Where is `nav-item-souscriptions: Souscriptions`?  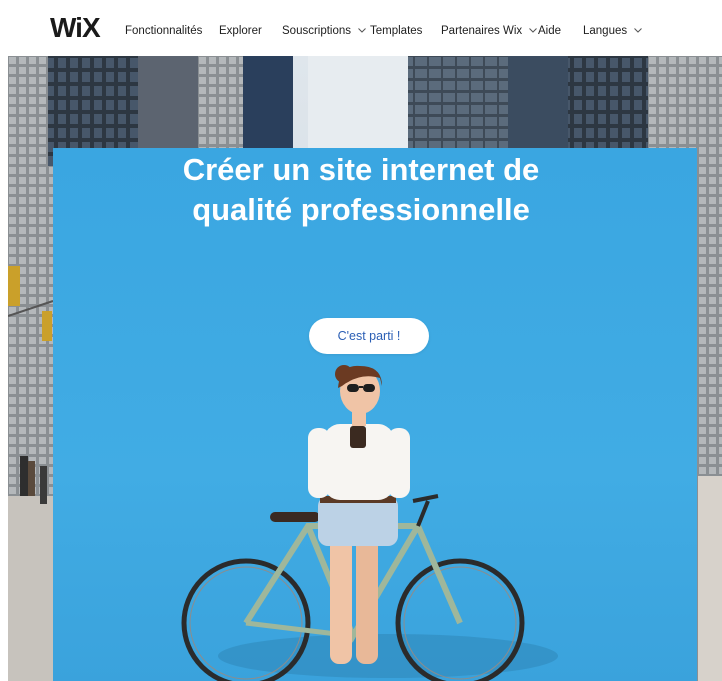 nav-item-souscriptions: Souscriptions is located at coordinates (324, 31).